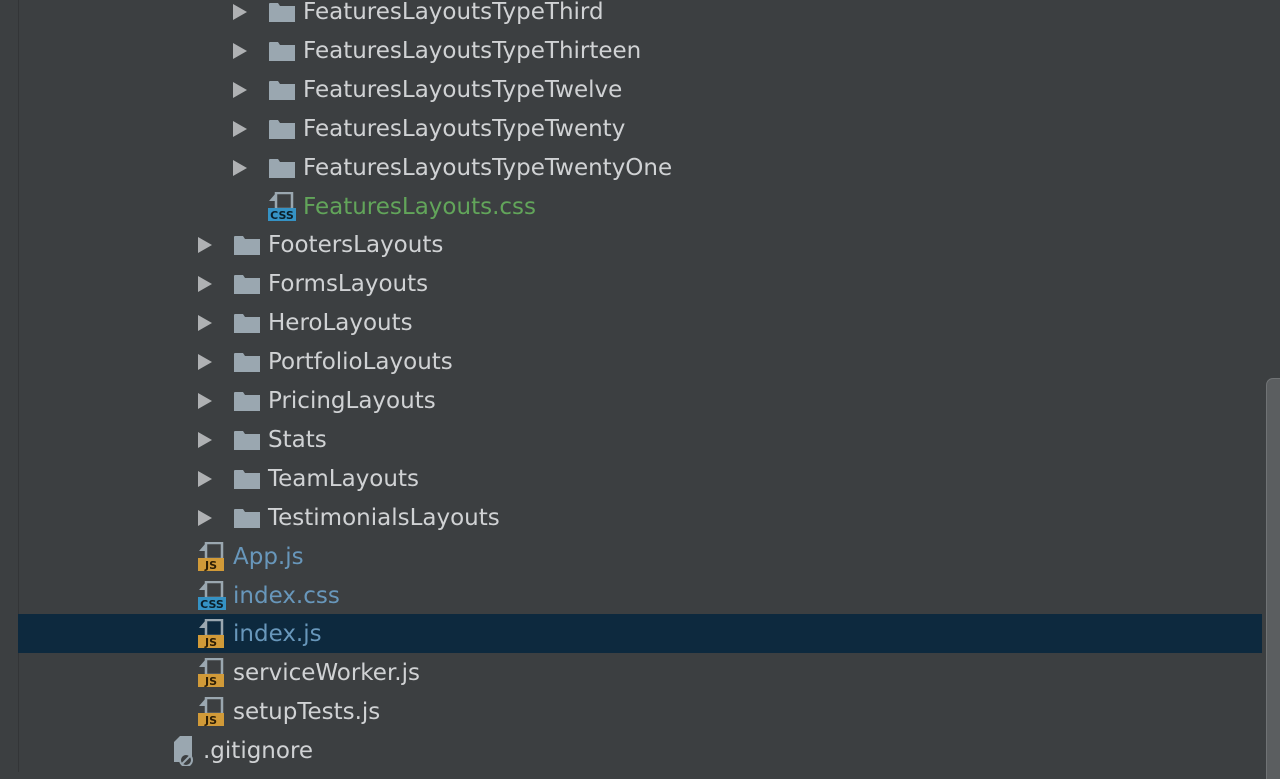 The image size is (1280, 779). I want to click on tree-file-row: CSS FeaturesLayouts.css, so click(640, 206).